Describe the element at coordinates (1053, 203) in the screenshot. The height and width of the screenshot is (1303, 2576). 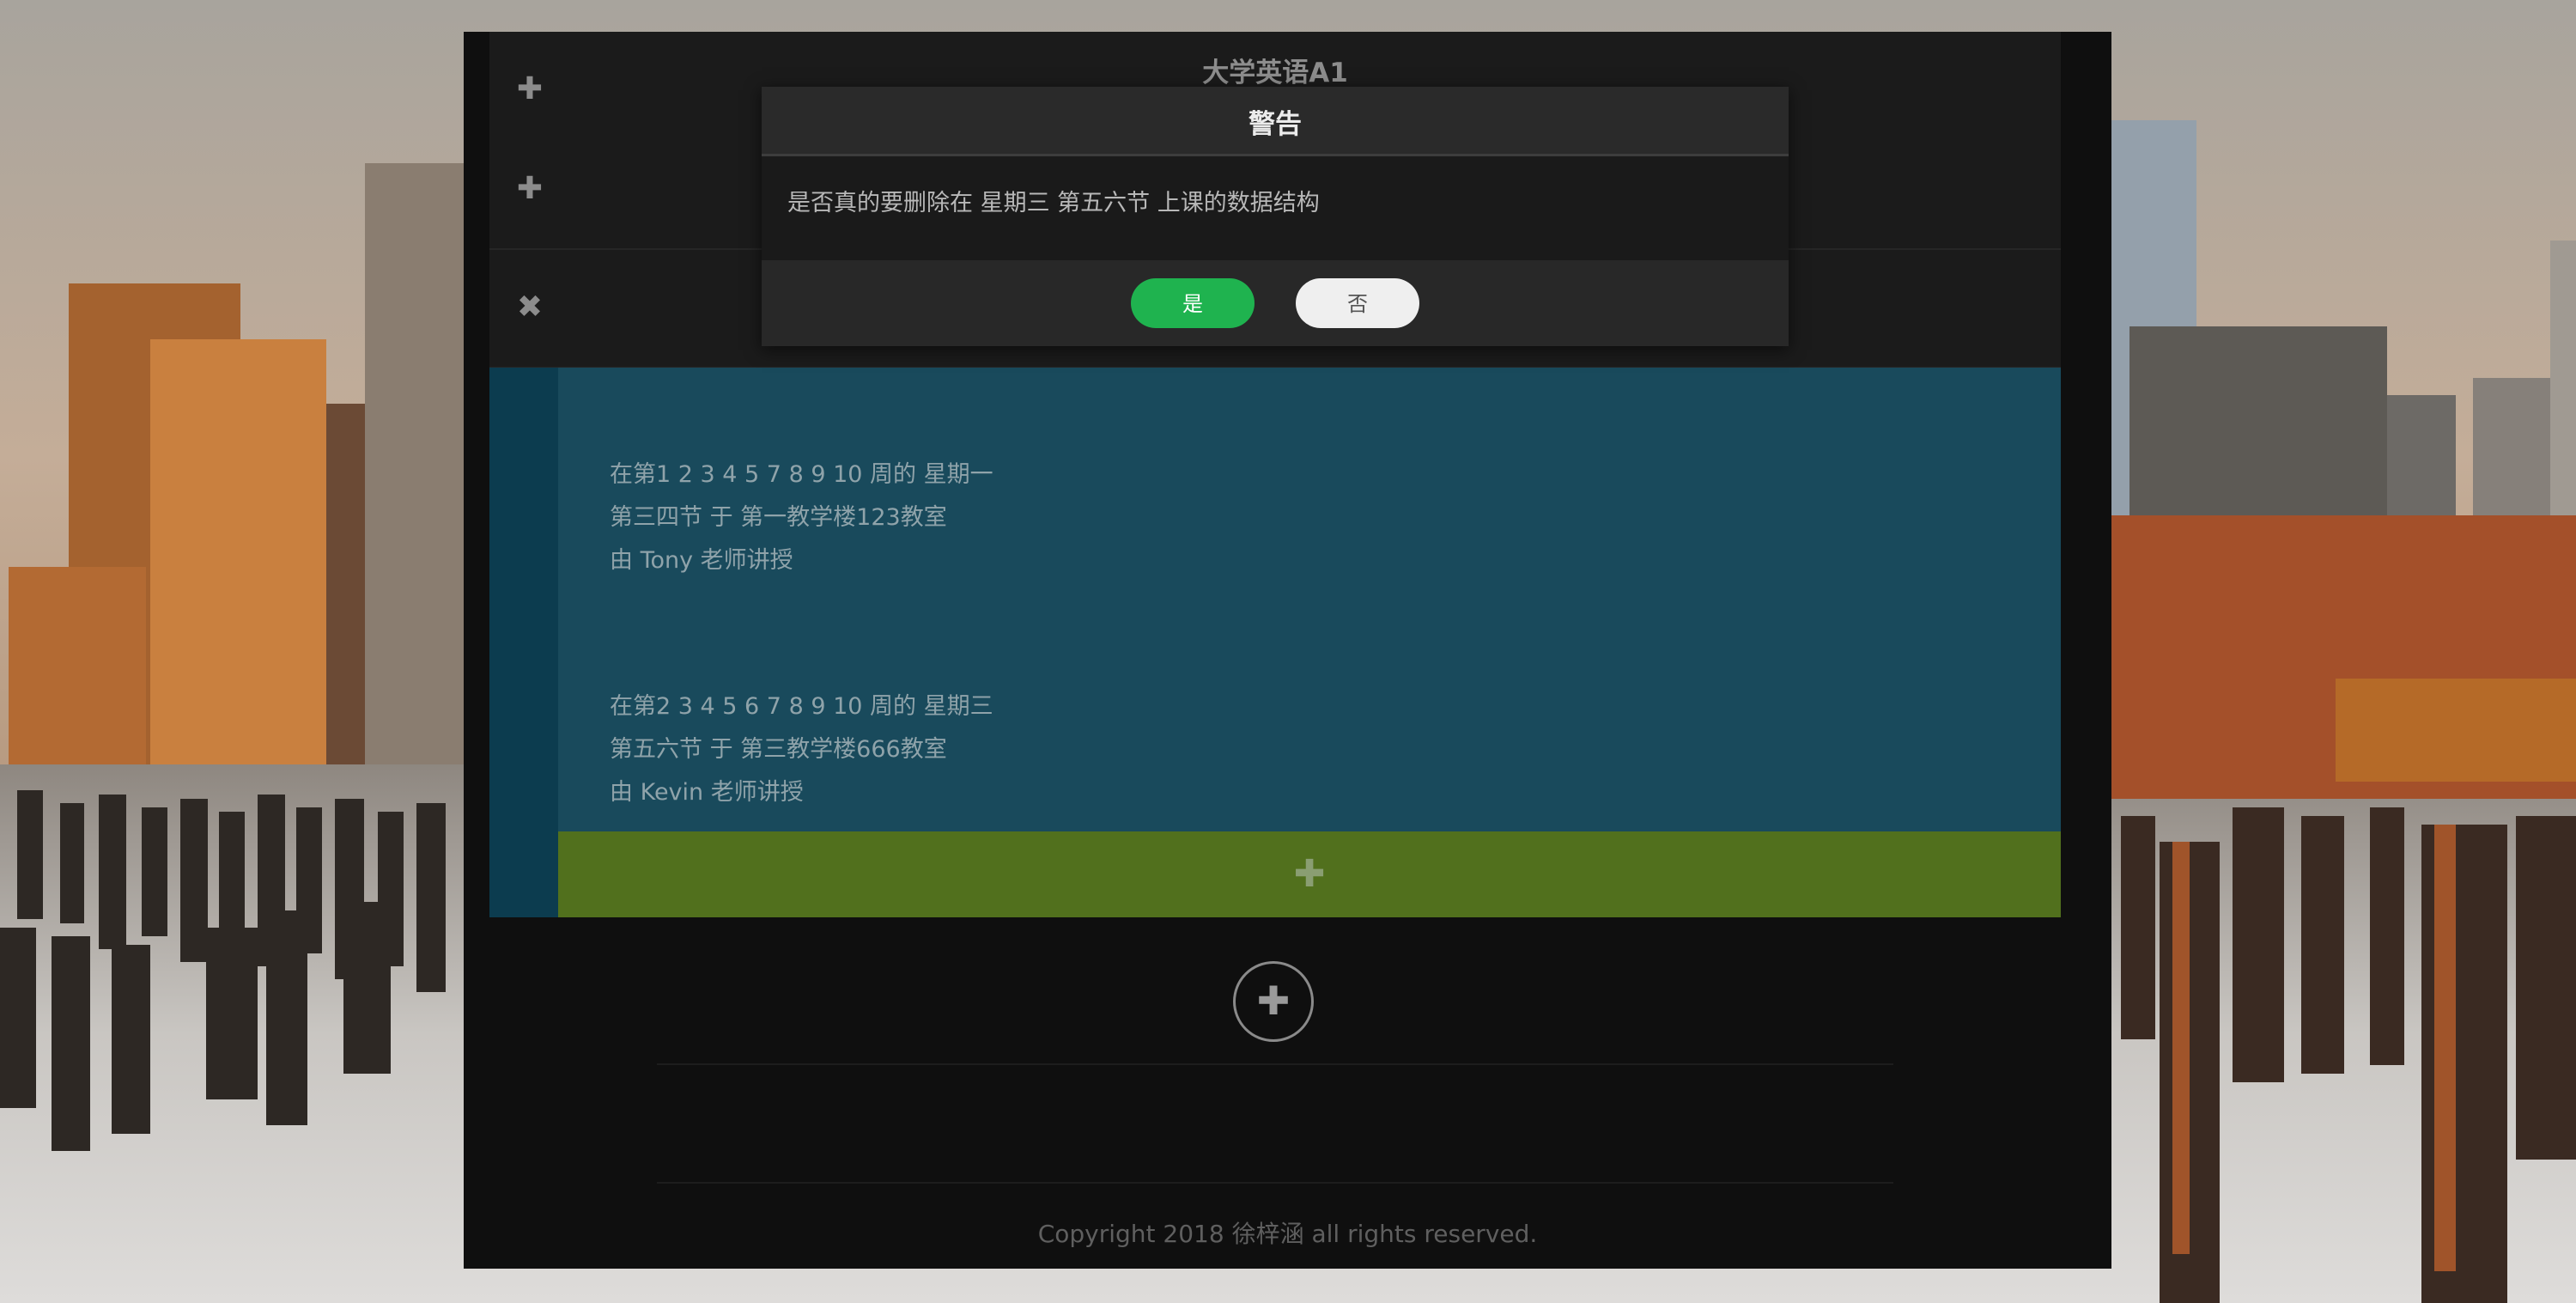
I see `dialog-message: 是否真的要删除在 星期三 第五六节 上课的数据结构` at that location.